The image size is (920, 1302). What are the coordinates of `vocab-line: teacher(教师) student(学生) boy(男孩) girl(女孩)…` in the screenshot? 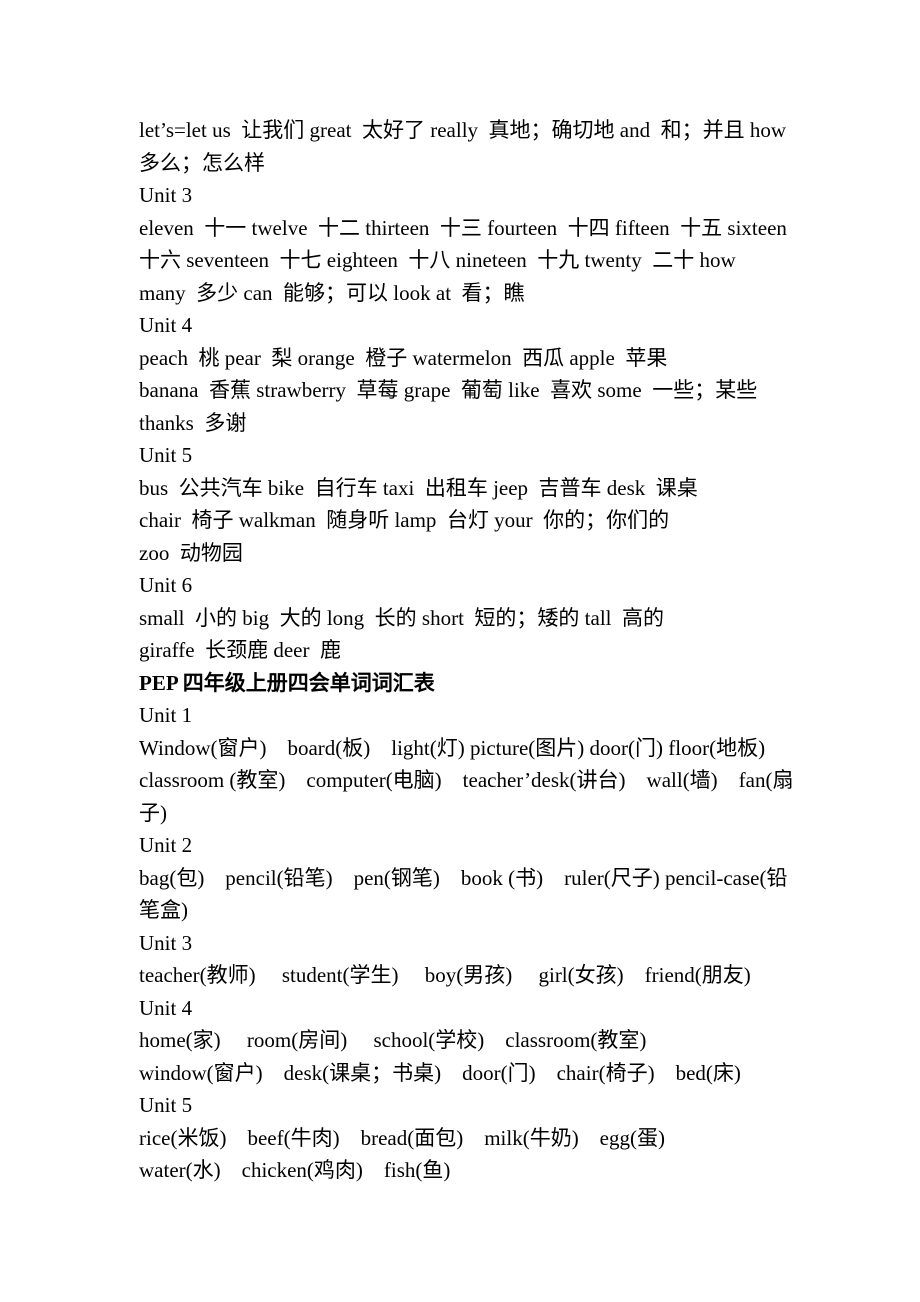 It's located at (445, 975).